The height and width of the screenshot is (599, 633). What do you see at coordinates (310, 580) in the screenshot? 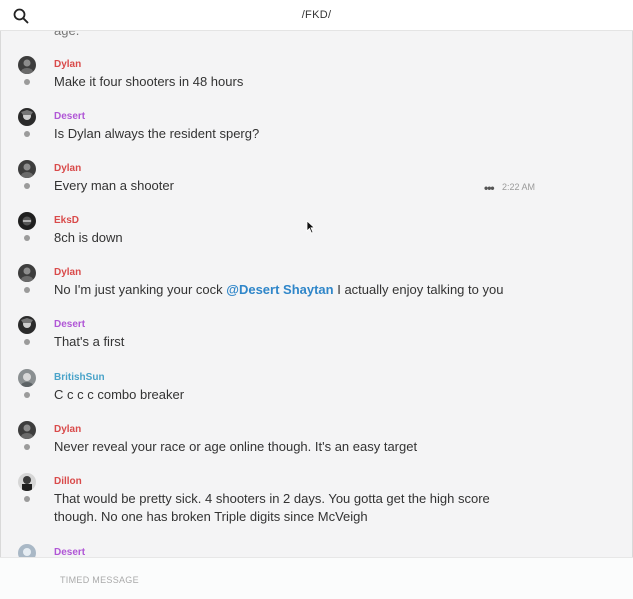
I see `timed-message-input` at bounding box center [310, 580].